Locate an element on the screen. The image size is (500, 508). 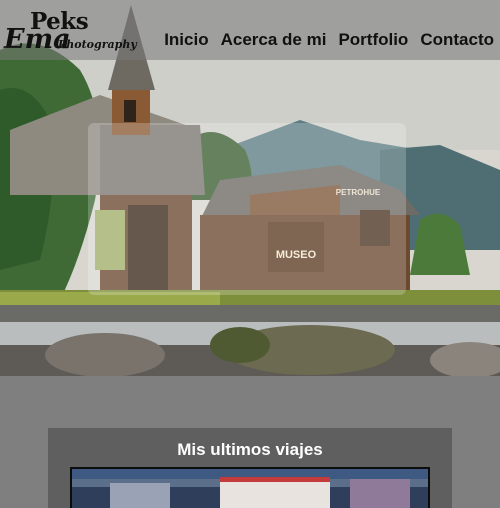
trip-photo-illustration is located at coordinates (250, 488).